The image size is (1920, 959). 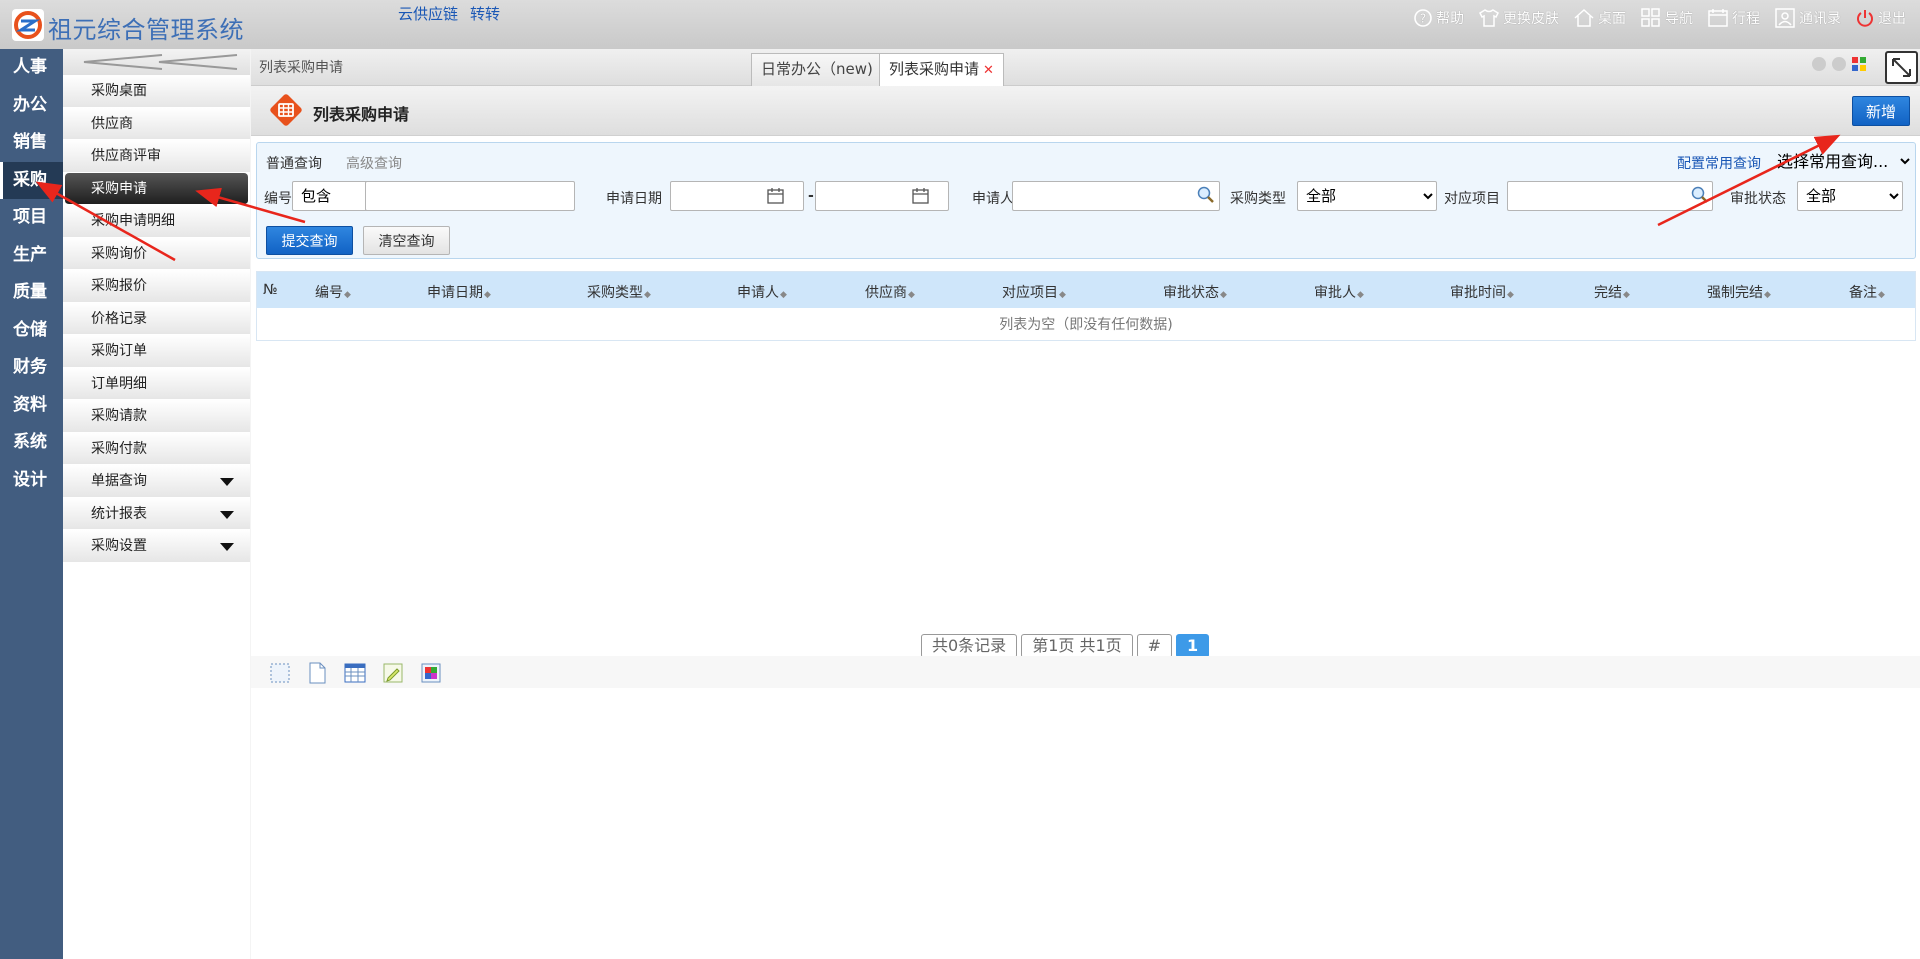 What do you see at coordinates (31, 68) in the screenshot?
I see `nav-item-hr: 人事` at bounding box center [31, 68].